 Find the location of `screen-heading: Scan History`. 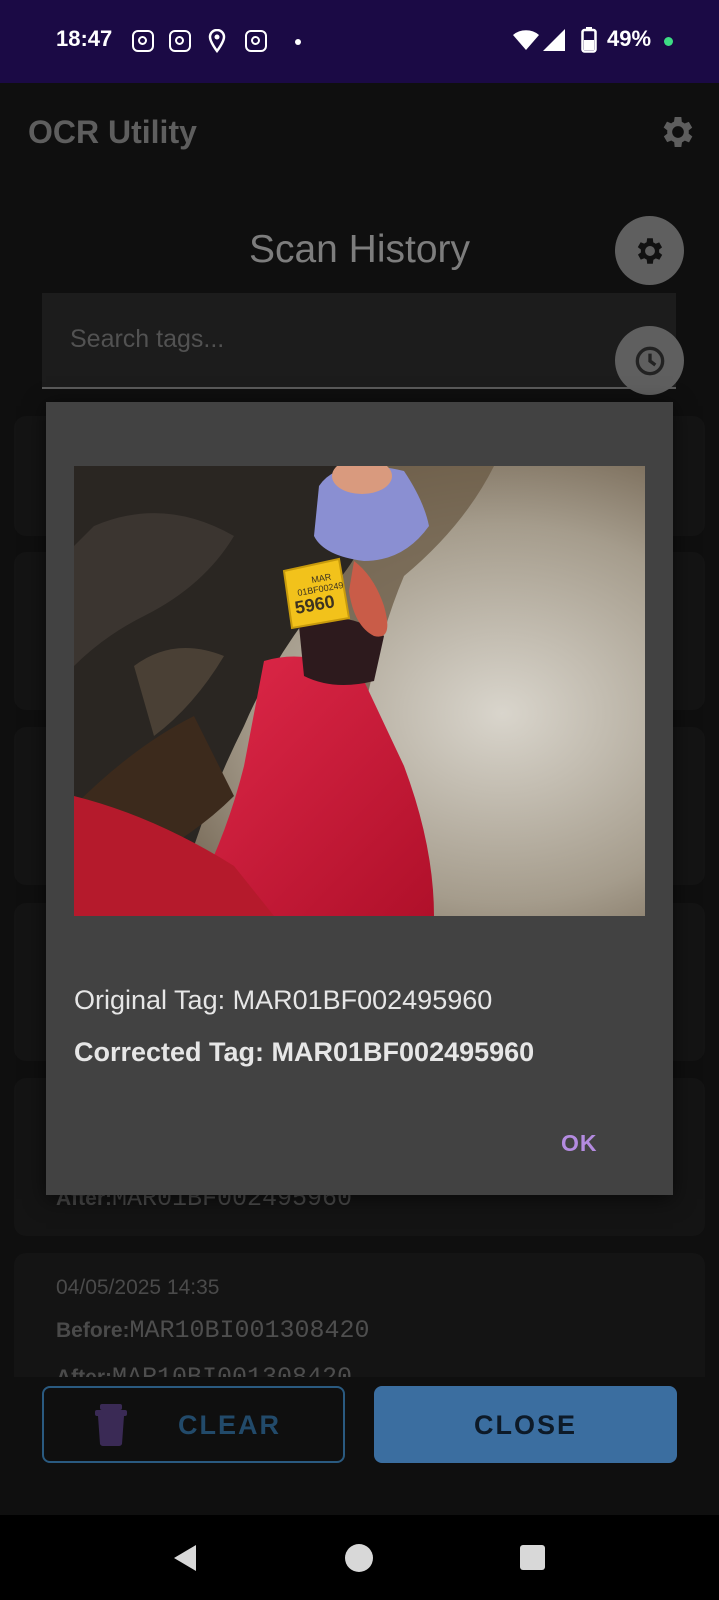

screen-heading: Scan History is located at coordinates (359, 249).